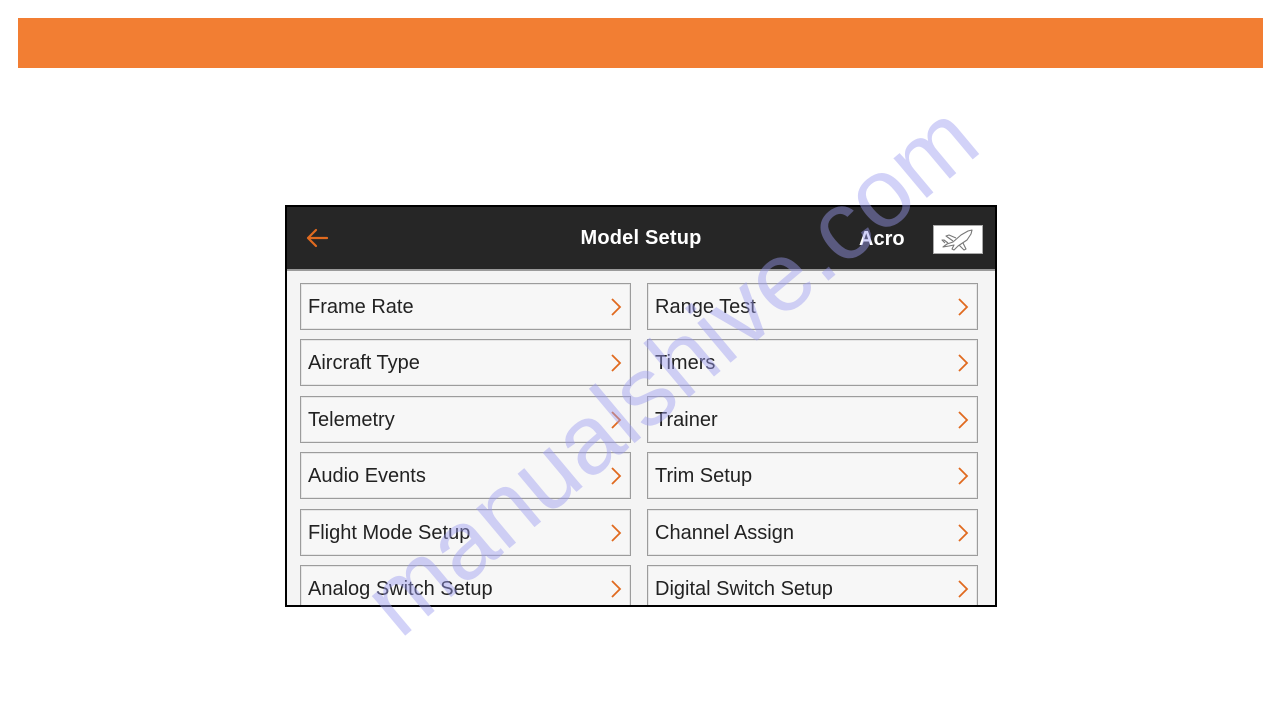 This screenshot has width=1281, height=720. I want to click on menu-item-digital-switch-setup: Digital Switch Setup, so click(812, 585).